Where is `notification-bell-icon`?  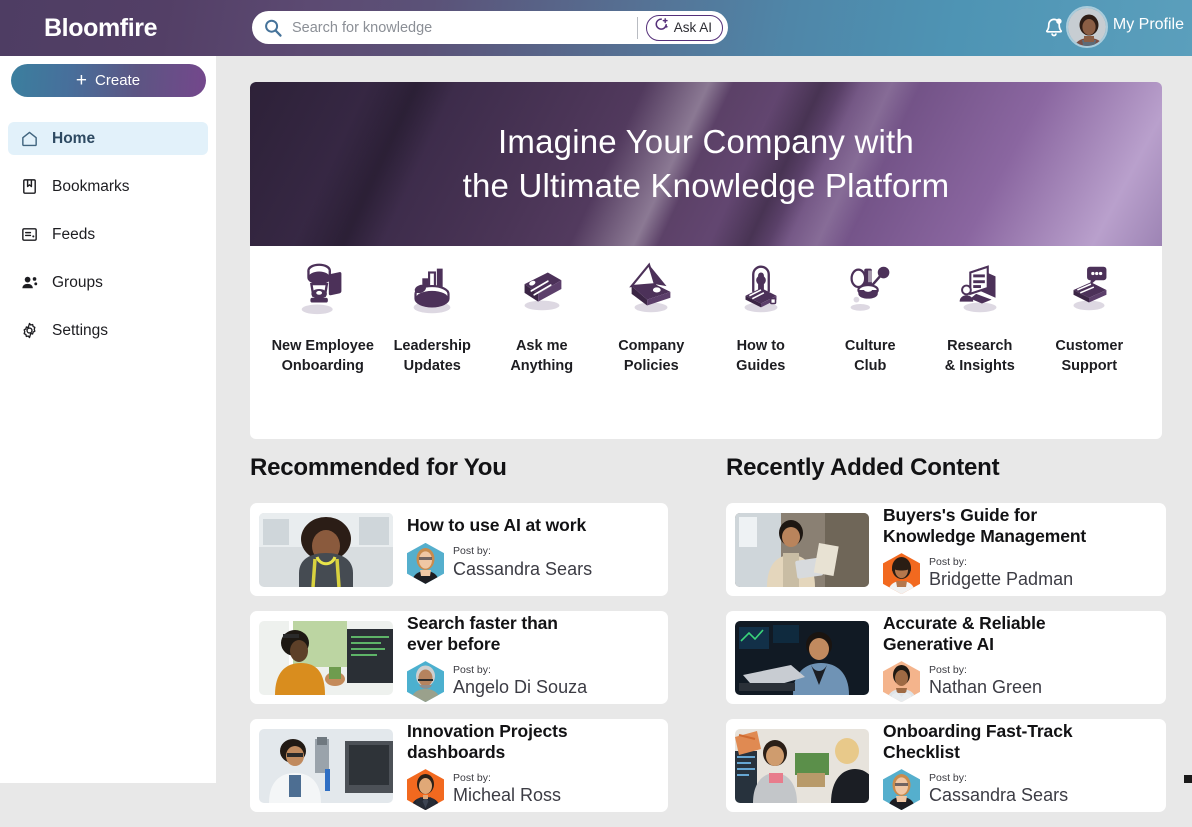
notification-bell-icon is located at coordinates (1054, 28).